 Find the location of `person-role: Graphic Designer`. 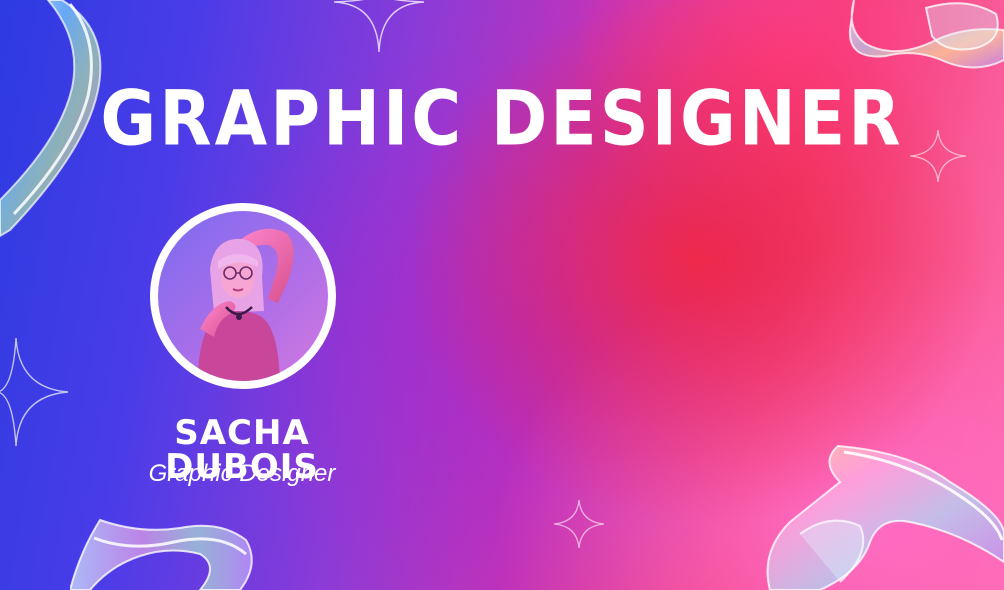

person-role: Graphic Designer is located at coordinates (242, 473).